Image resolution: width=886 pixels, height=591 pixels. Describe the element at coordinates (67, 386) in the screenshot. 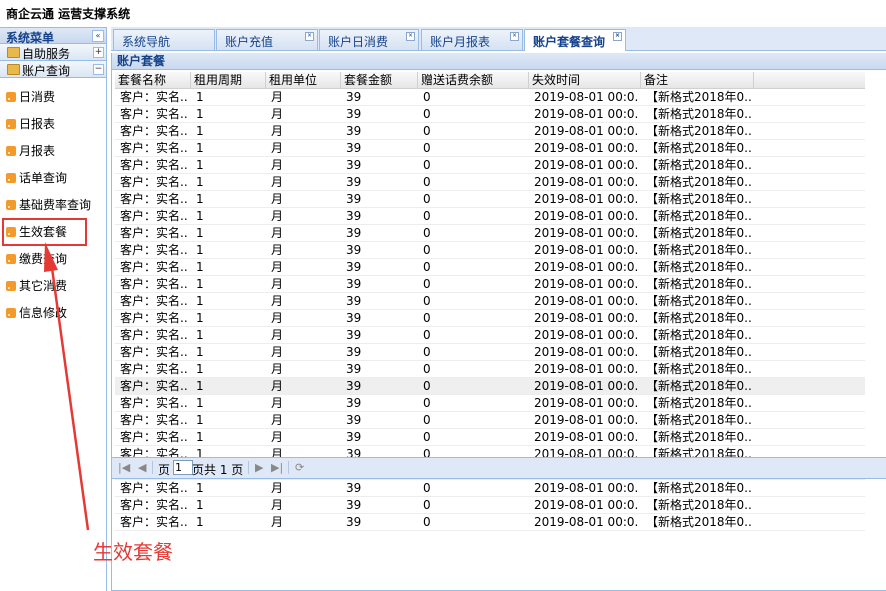

I see `annotation-arrow` at that location.